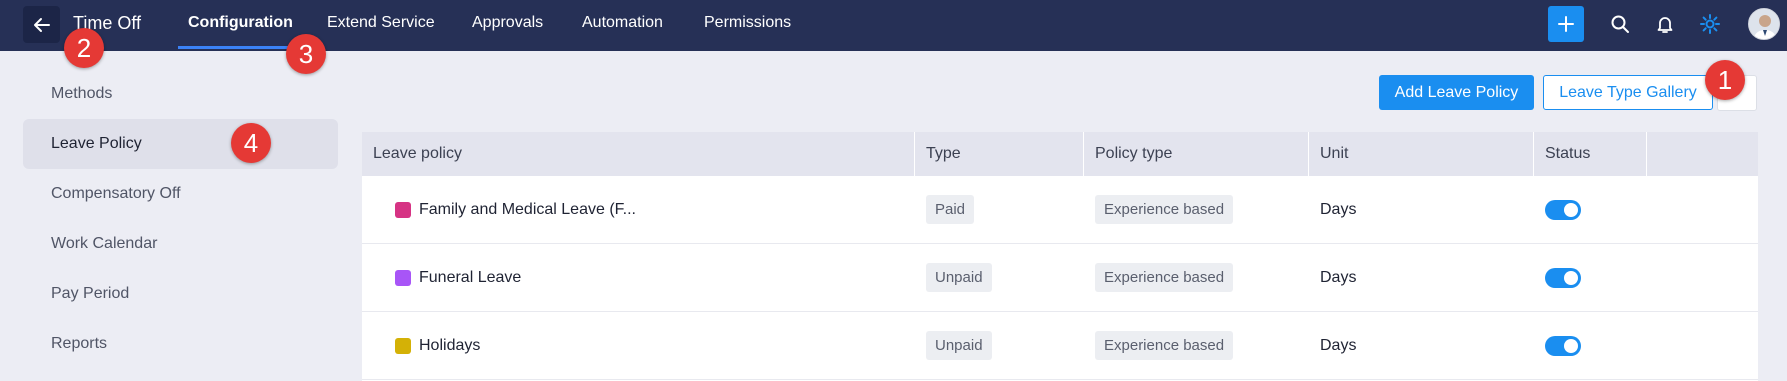 This screenshot has width=1787, height=381. I want to click on sidebar-item-methods: Methods, so click(180, 94).